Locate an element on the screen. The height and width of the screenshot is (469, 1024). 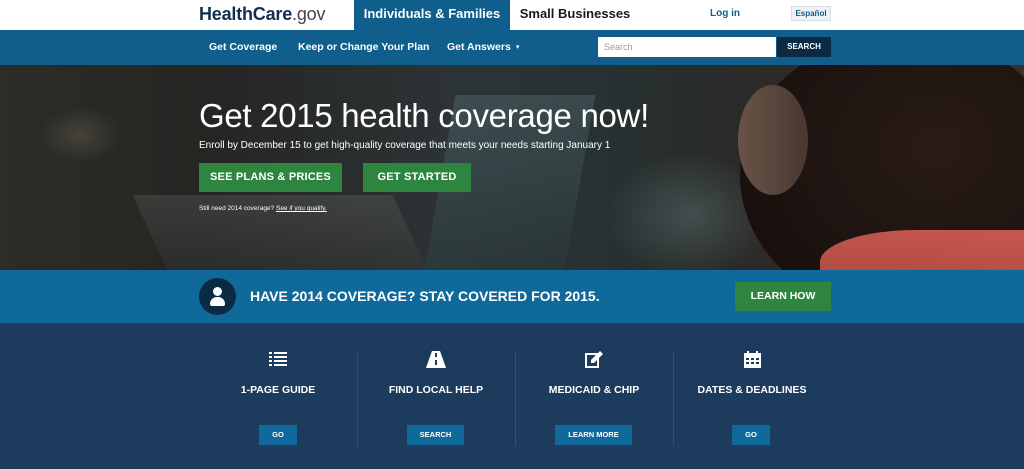
search-input is located at coordinates (687, 47).